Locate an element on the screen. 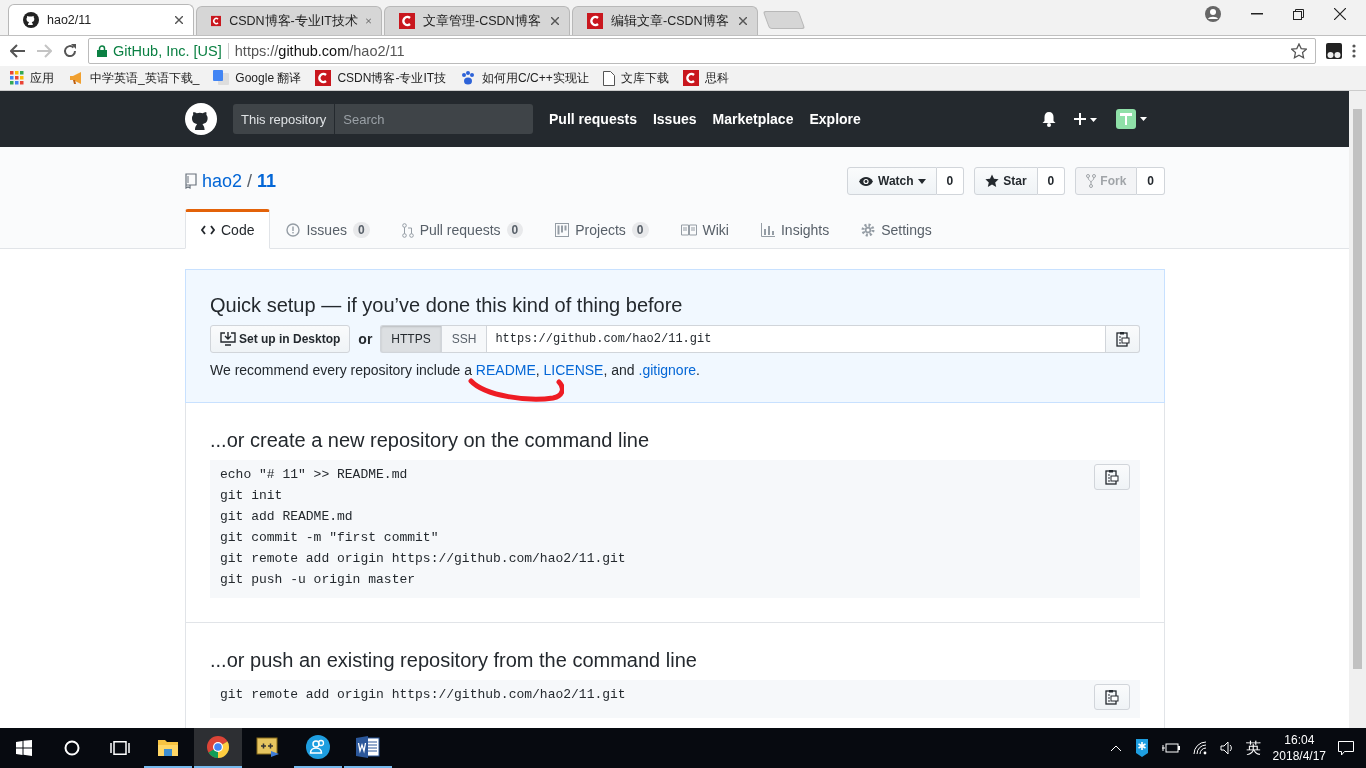 Image resolution: width=1366 pixels, height=768 pixels. windows-start-icon is located at coordinates (24, 748).